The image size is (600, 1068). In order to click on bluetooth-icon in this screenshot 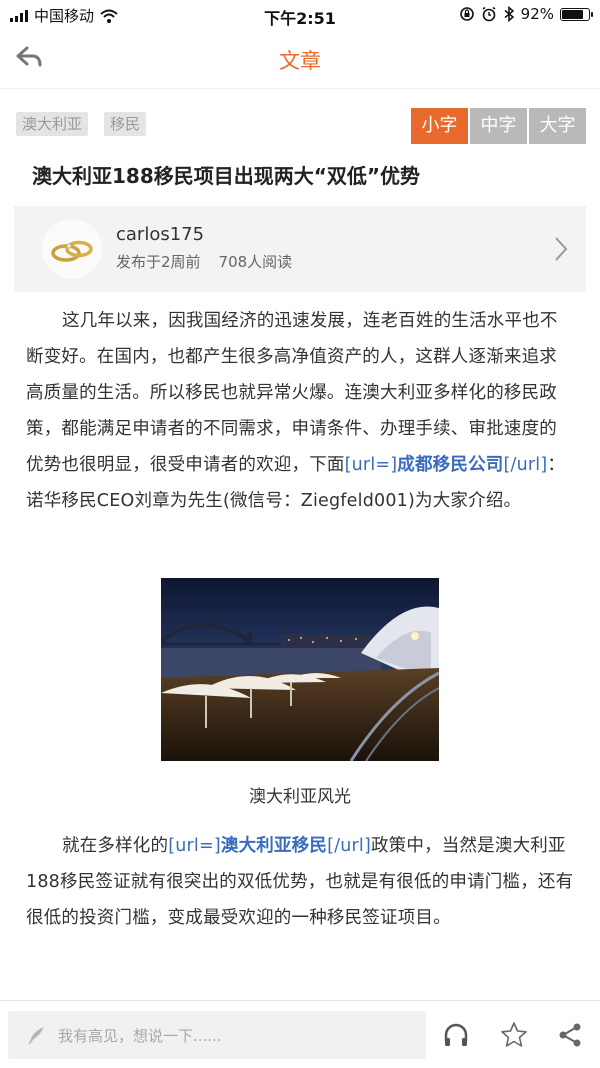, I will do `click(509, 14)`.